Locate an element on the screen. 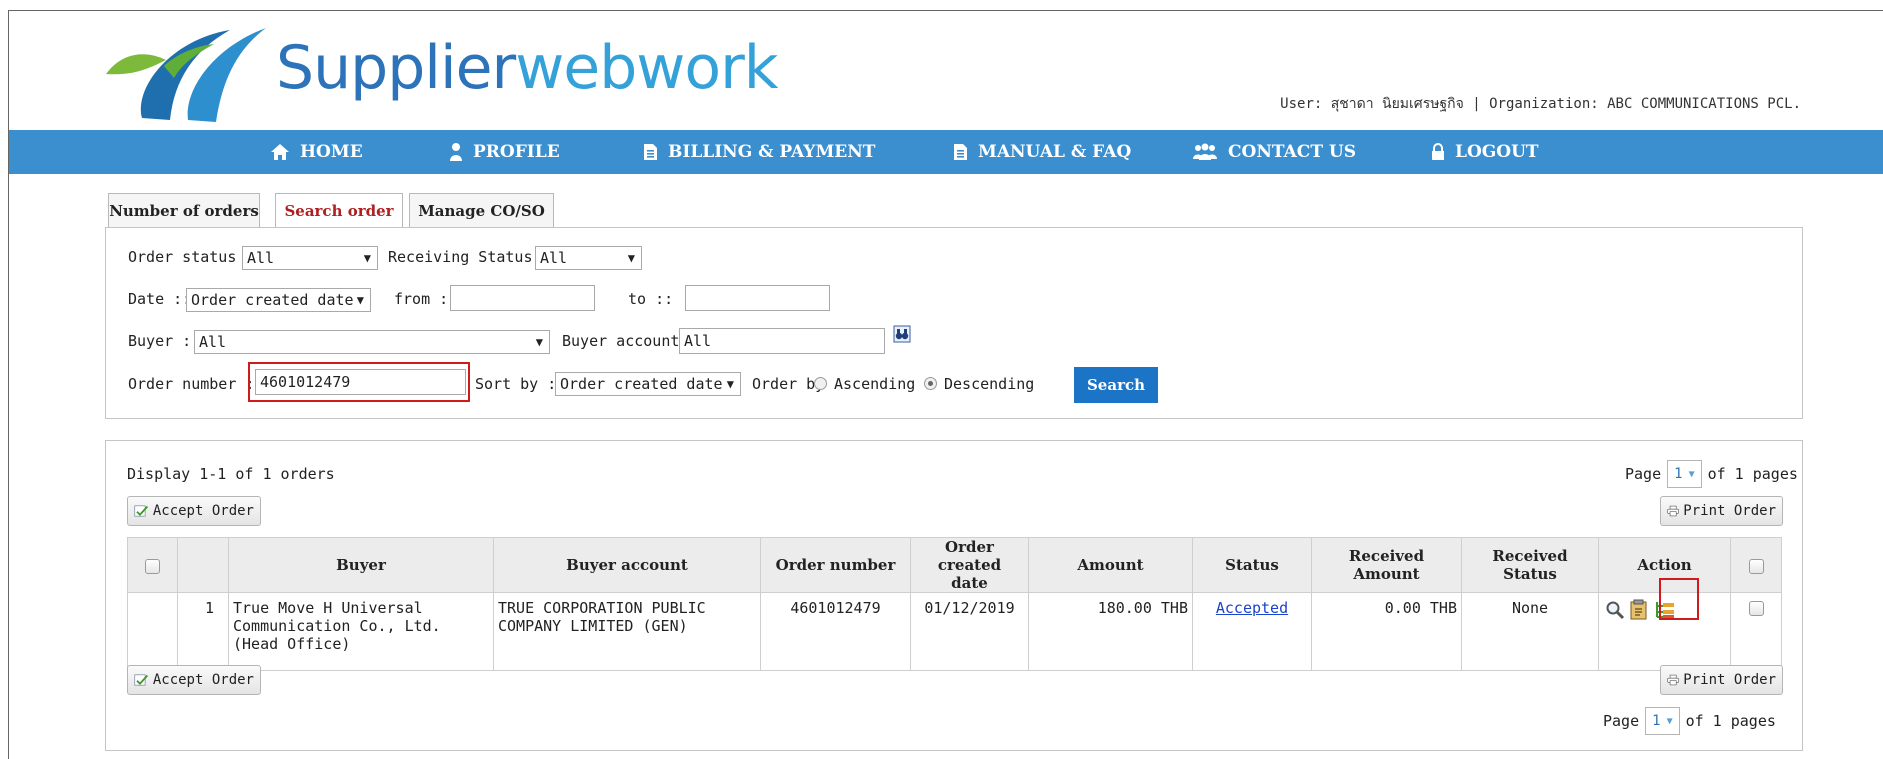 The width and height of the screenshot is (1883, 759). nav-home: HOME is located at coordinates (316, 152).